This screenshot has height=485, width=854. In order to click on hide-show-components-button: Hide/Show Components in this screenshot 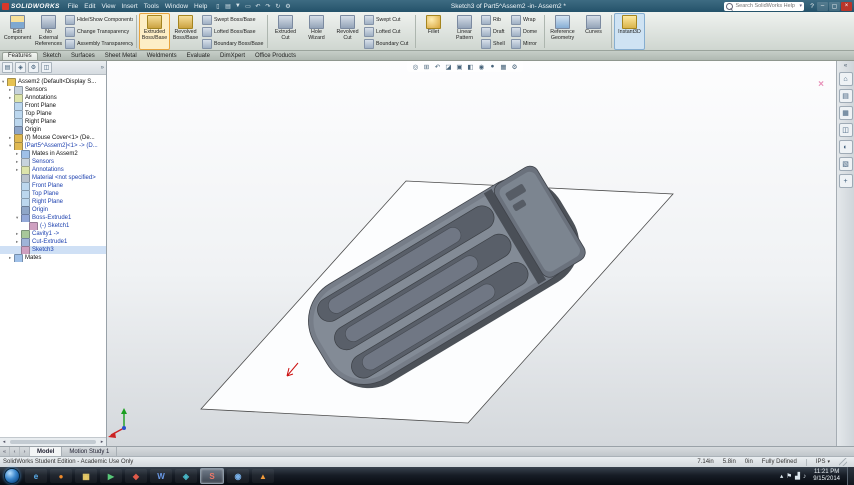, I will do `click(99, 19)`.